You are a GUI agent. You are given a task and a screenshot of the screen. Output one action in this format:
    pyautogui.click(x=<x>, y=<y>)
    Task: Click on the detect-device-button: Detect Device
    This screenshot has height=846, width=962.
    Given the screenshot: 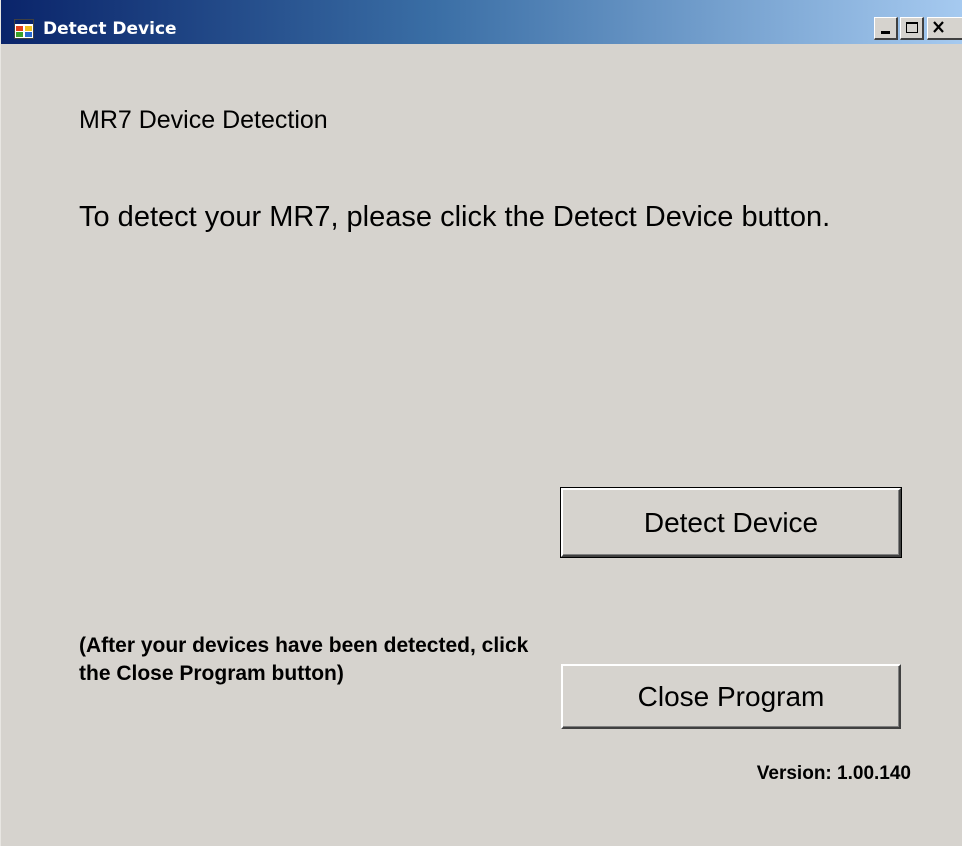 What is the action you would take?
    pyautogui.click(x=731, y=522)
    